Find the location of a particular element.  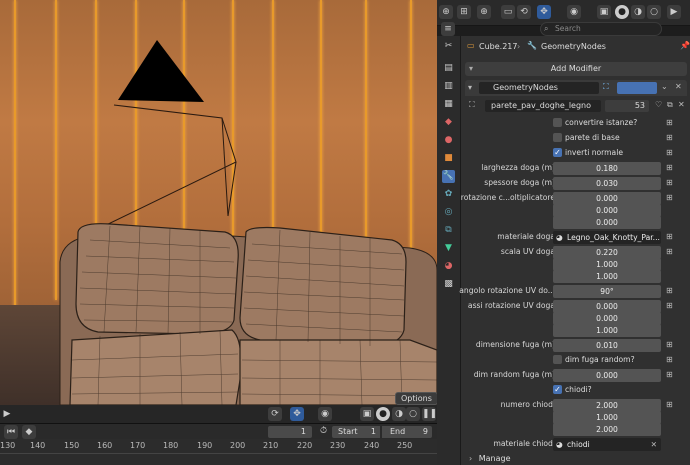

object-icon: ▭ is located at coordinates (508, 12).